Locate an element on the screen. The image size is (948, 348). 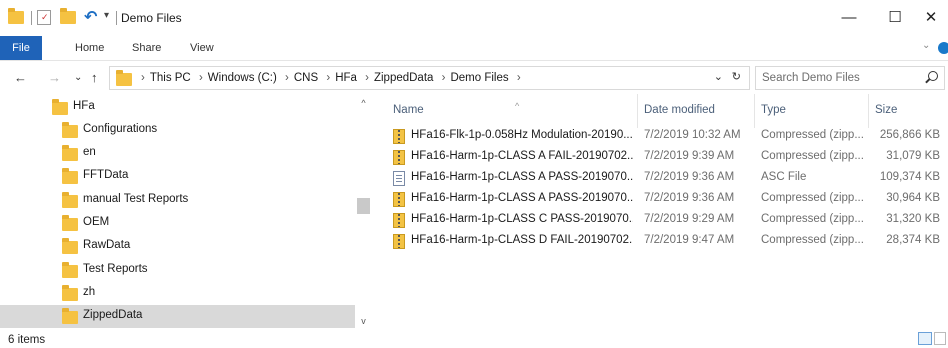
nav-item-label: ZippedData is located at coordinates (113, 315).